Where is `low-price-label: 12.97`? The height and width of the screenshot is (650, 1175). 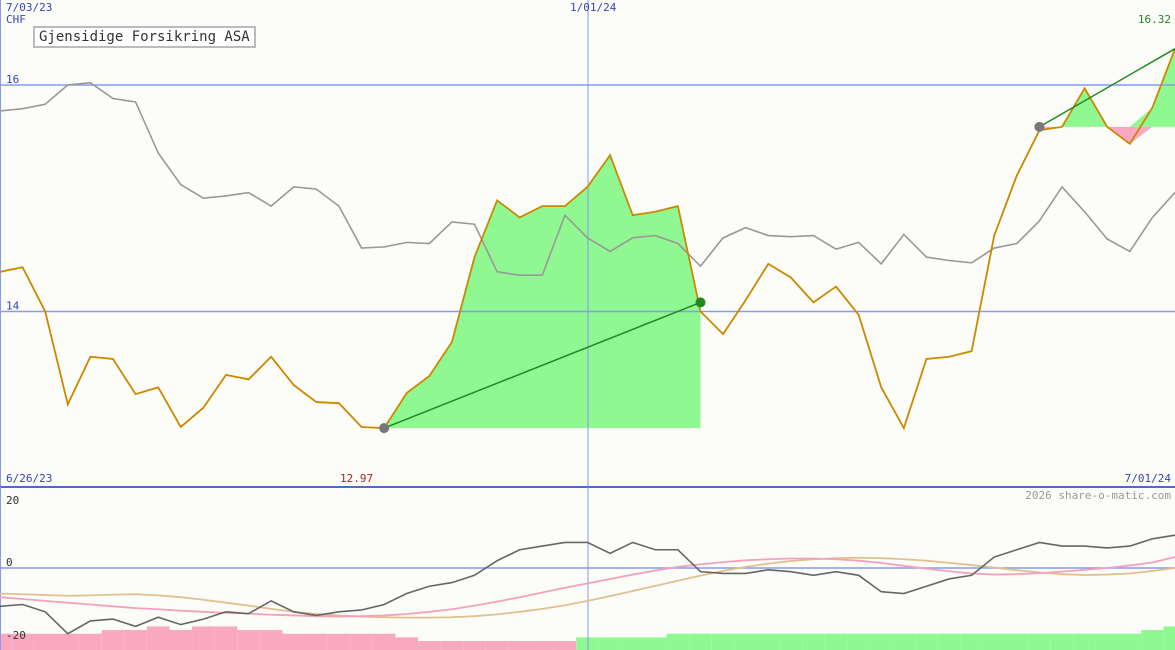 low-price-label: 12.97 is located at coordinates (357, 478).